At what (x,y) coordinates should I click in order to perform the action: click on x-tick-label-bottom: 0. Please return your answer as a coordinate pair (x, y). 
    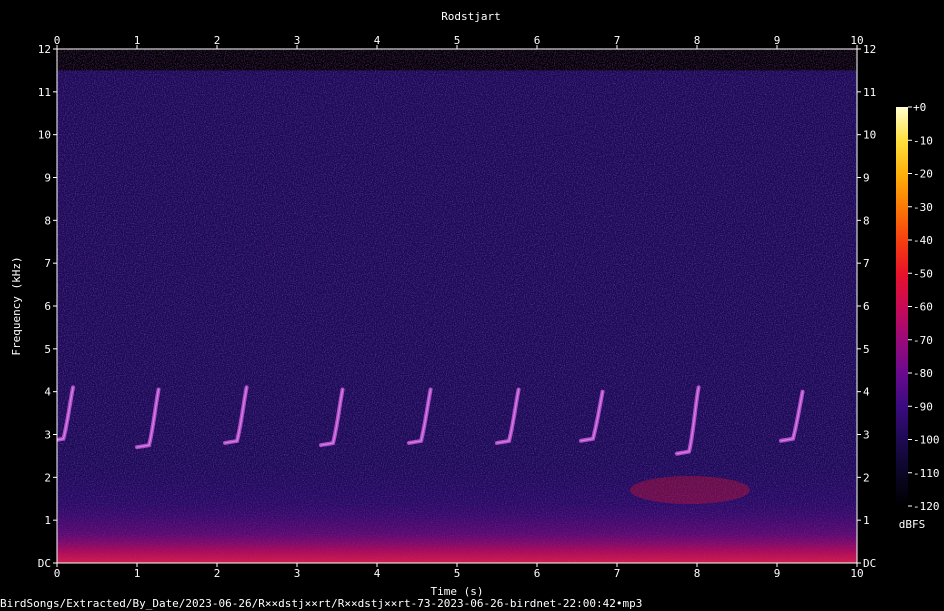
    Looking at the image, I should click on (57, 573).